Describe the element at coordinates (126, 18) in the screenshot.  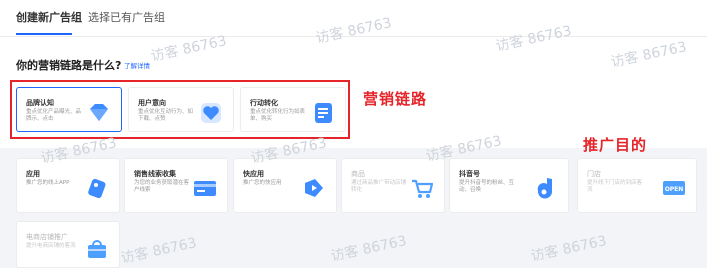
I see `tab-select-existing-ad-group: 选择已有广告组` at that location.